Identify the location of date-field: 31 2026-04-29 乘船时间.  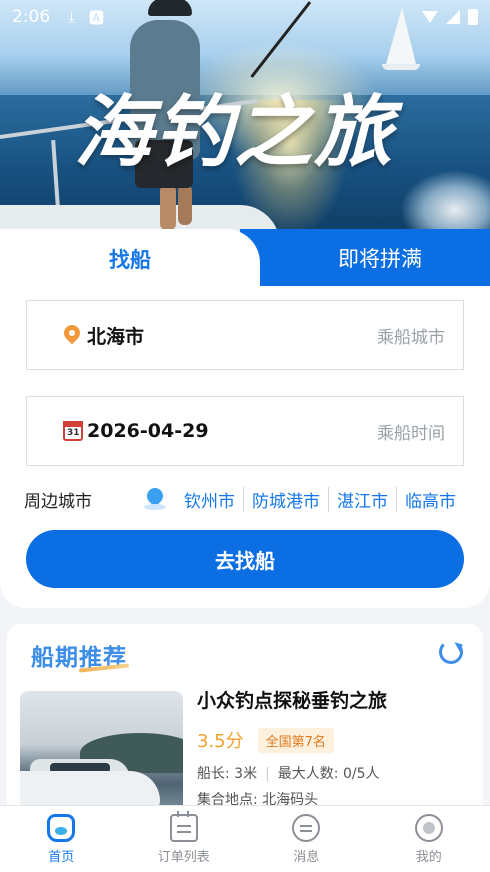
(245, 431).